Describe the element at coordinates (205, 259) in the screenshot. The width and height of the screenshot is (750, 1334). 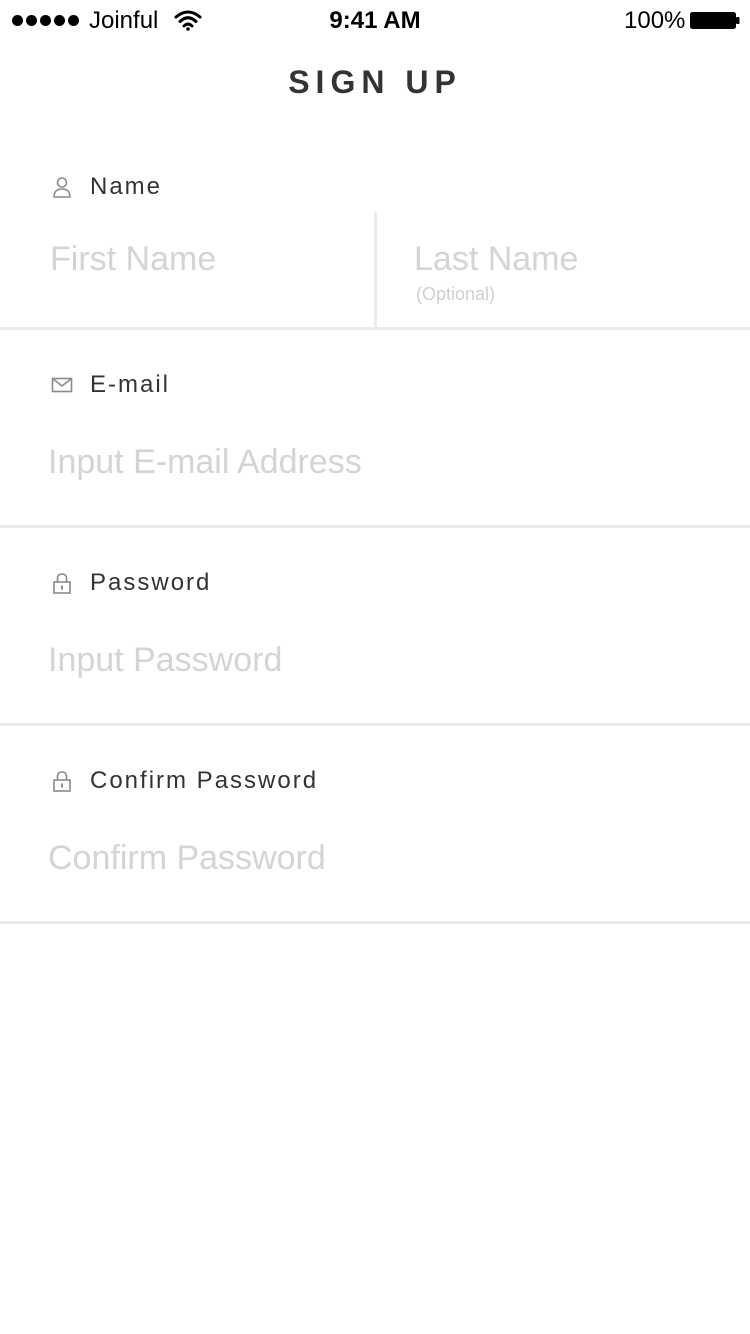
I see `first-name-input` at that location.